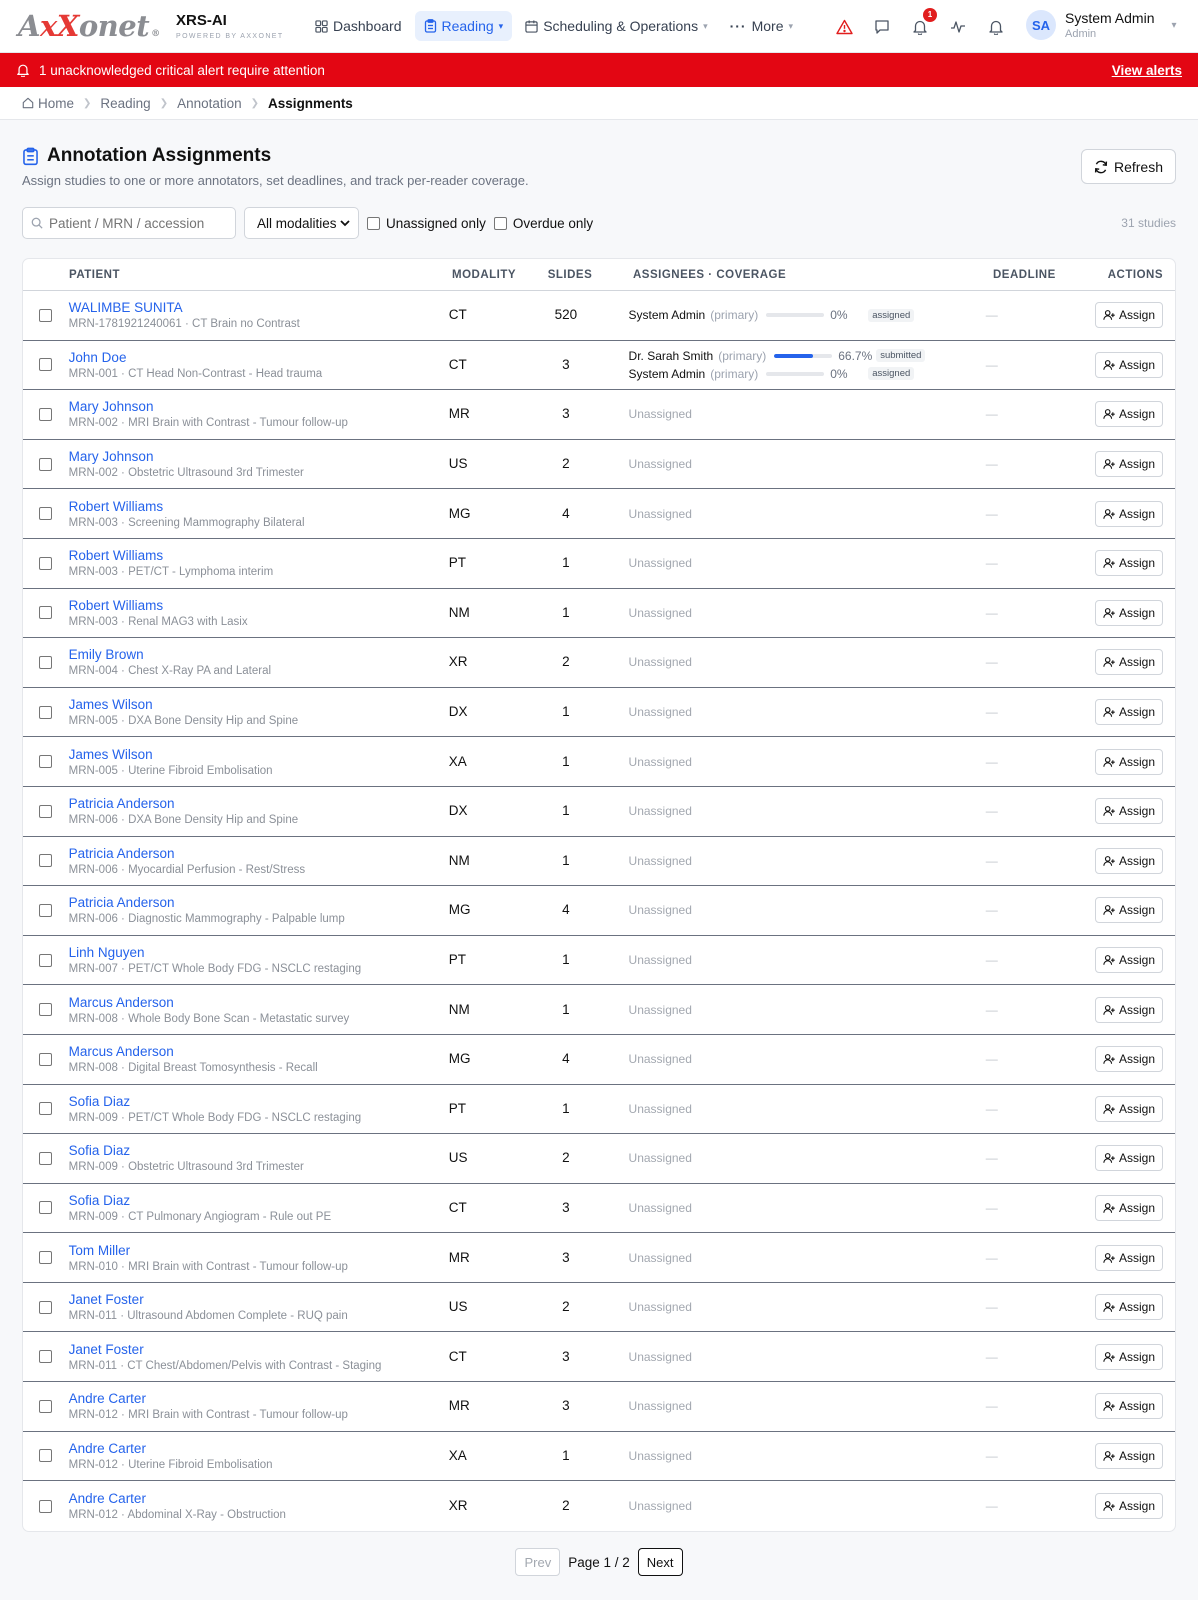  I want to click on nav-scheduling: Scheduling & Operations ▾, so click(616, 26).